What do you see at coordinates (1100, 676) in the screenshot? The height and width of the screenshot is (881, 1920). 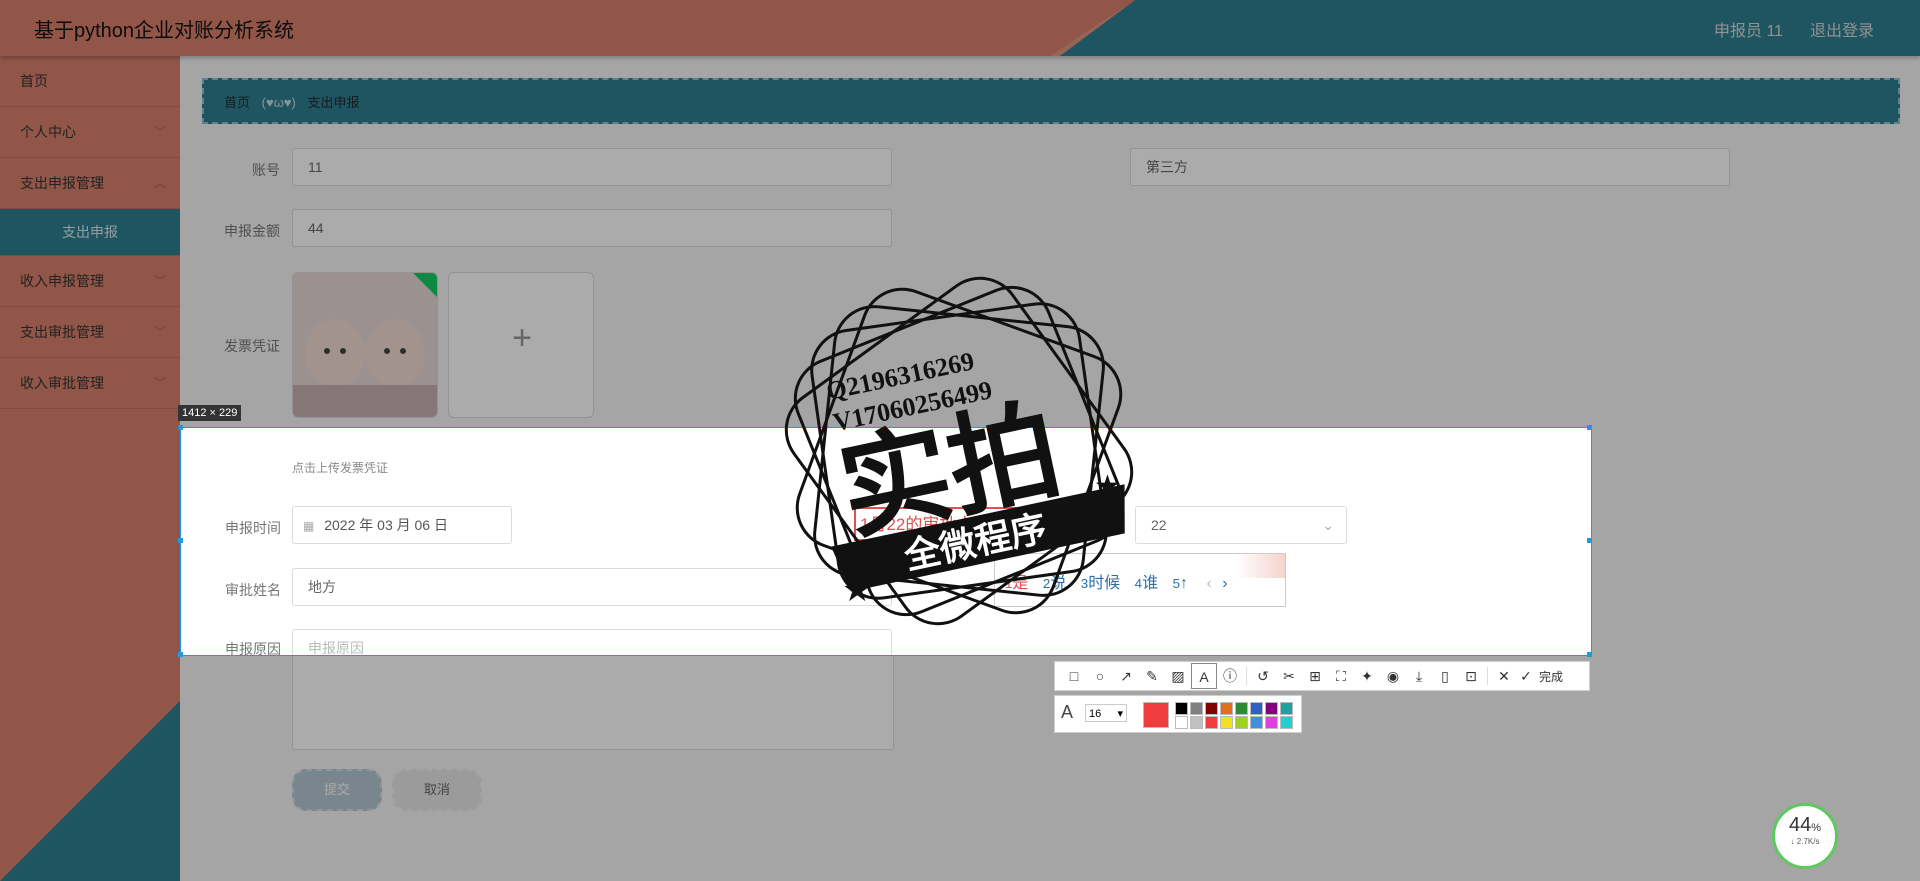 I see `ellipse-icon: ○` at bounding box center [1100, 676].